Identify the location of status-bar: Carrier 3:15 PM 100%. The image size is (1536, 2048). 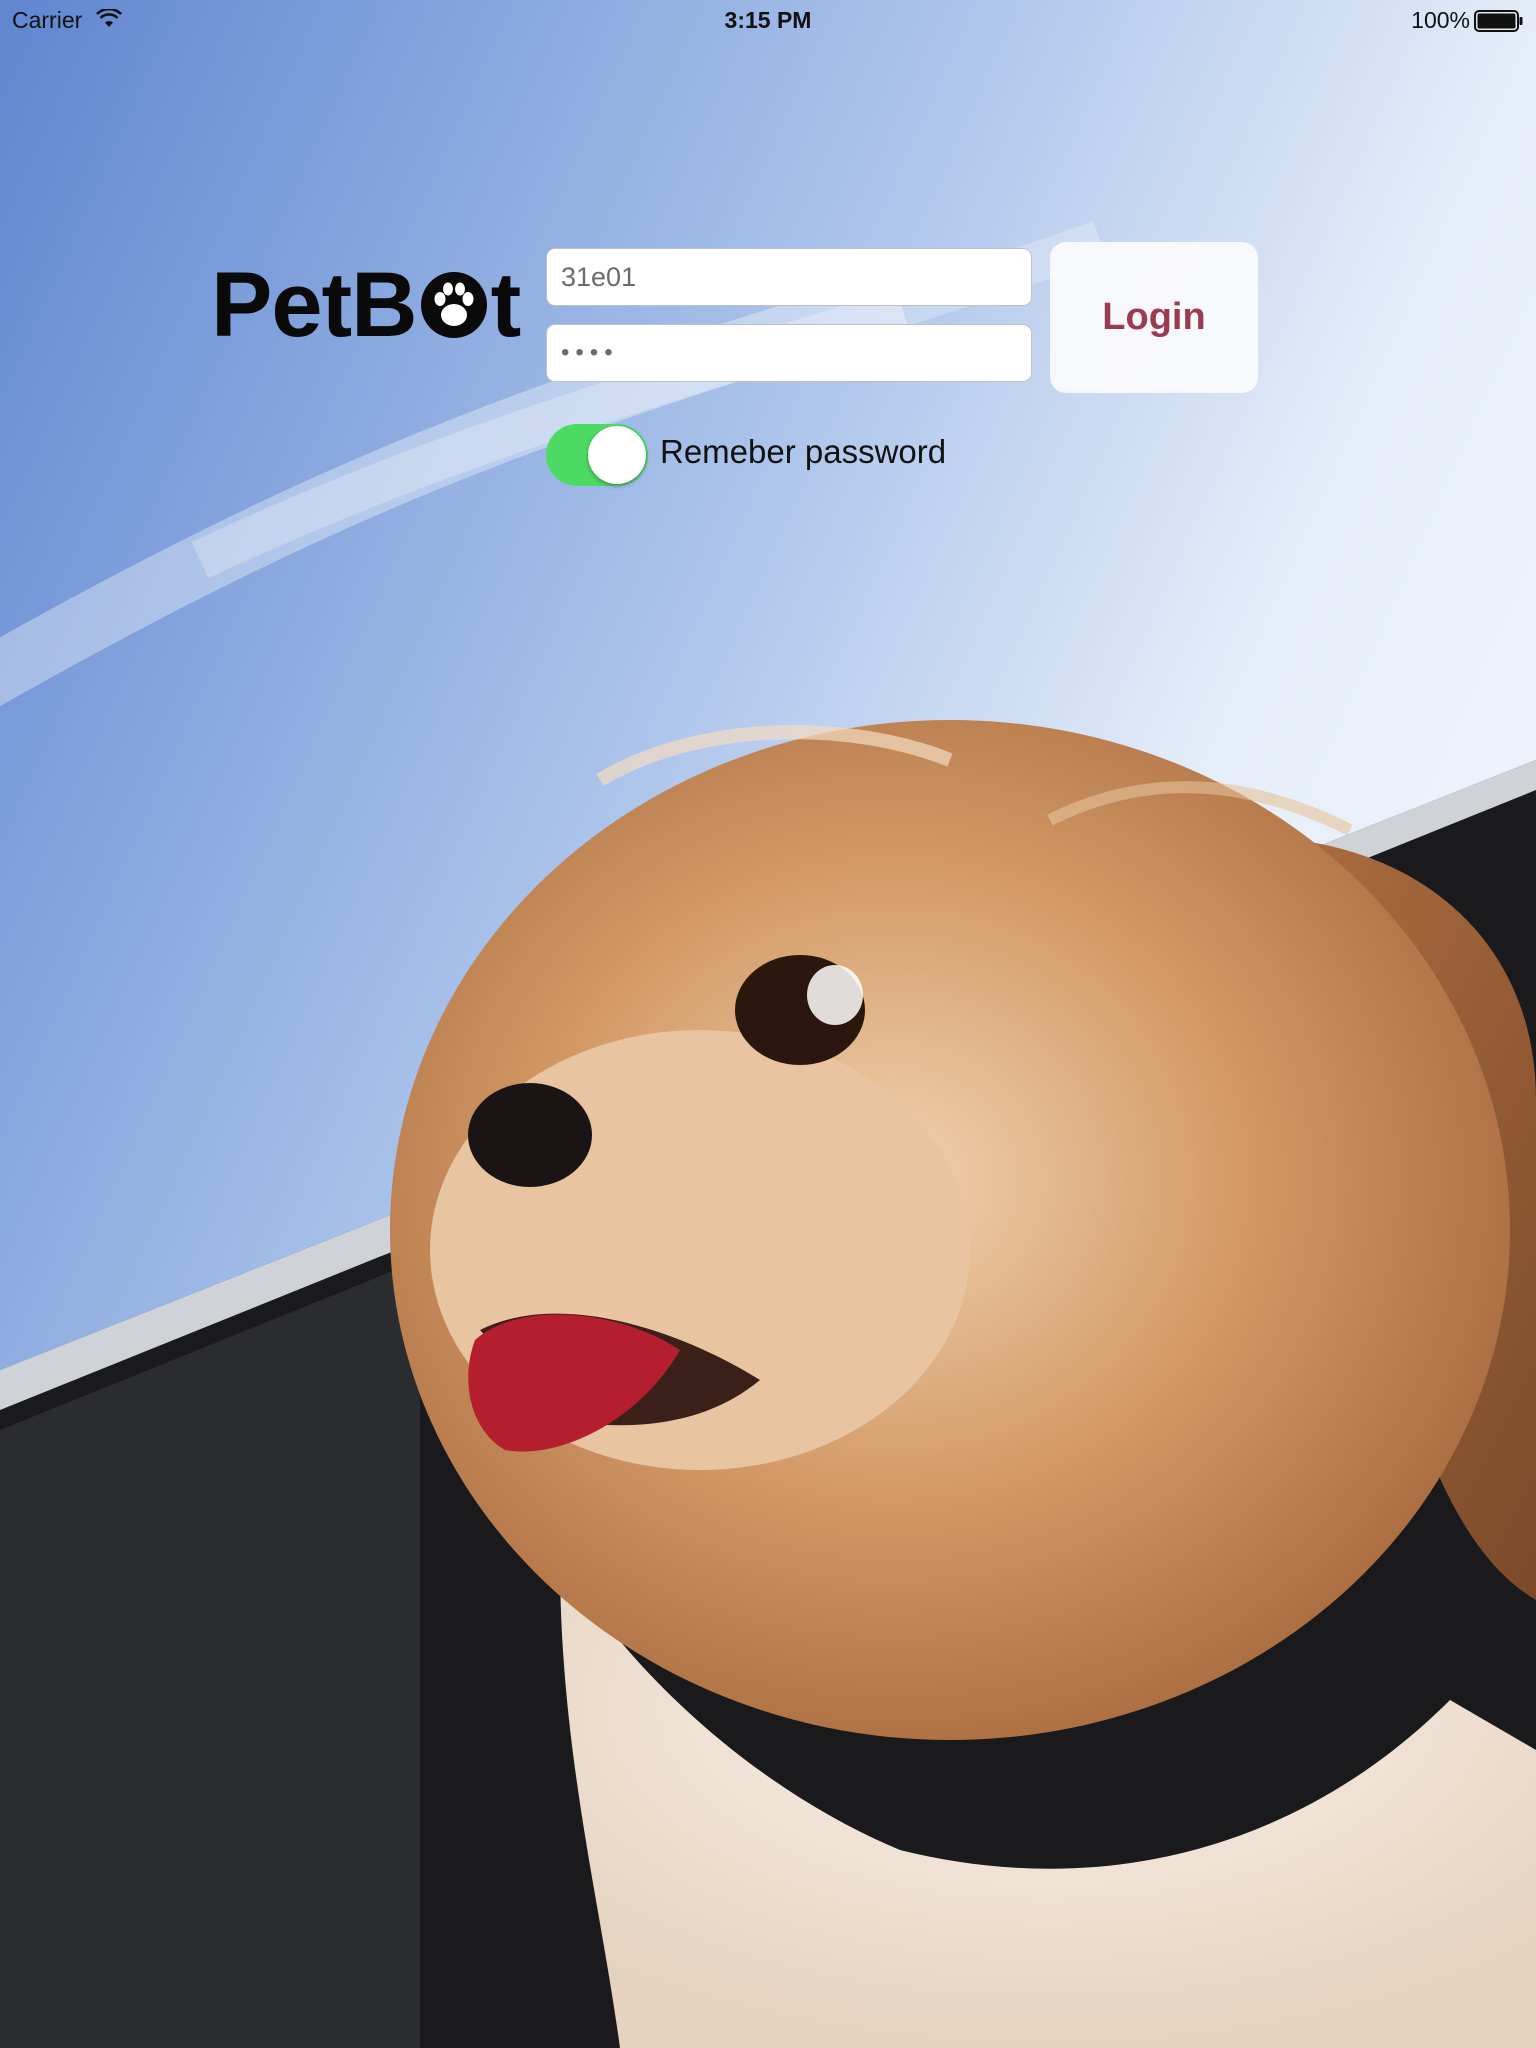
(768, 20).